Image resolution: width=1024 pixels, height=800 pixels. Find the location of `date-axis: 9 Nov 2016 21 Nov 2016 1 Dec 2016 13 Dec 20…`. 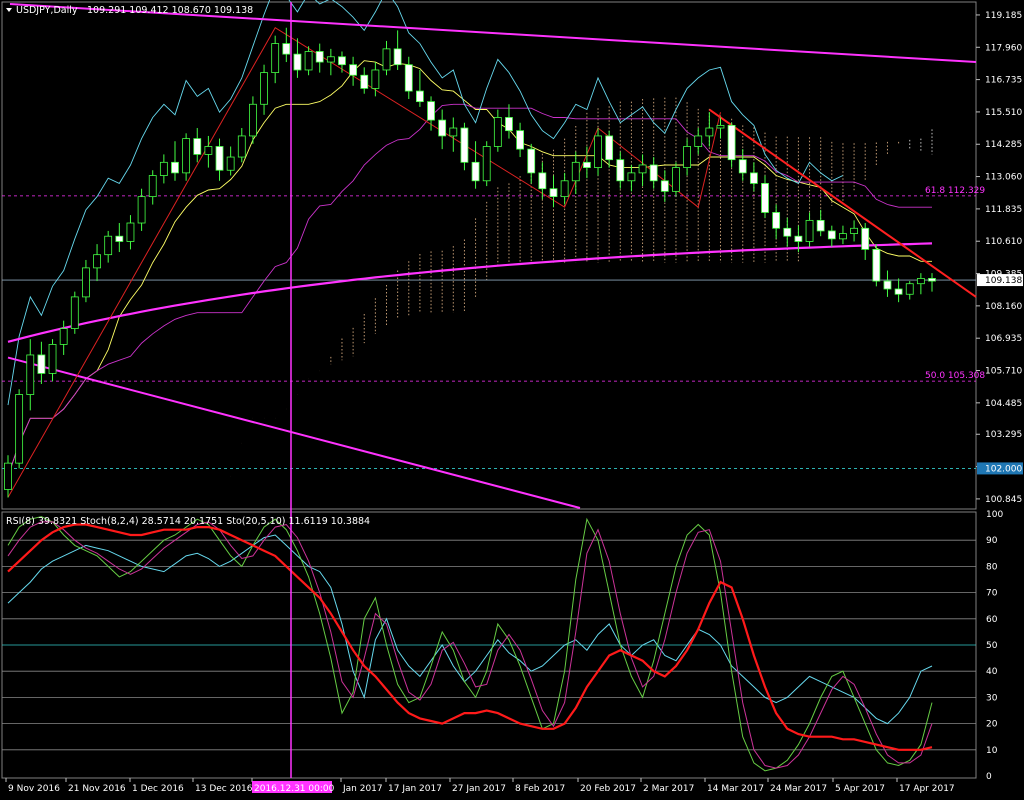

date-axis: 9 Nov 2016 21 Nov 2016 1 Dec 2016 13 Dec 20… is located at coordinates (480, 786).